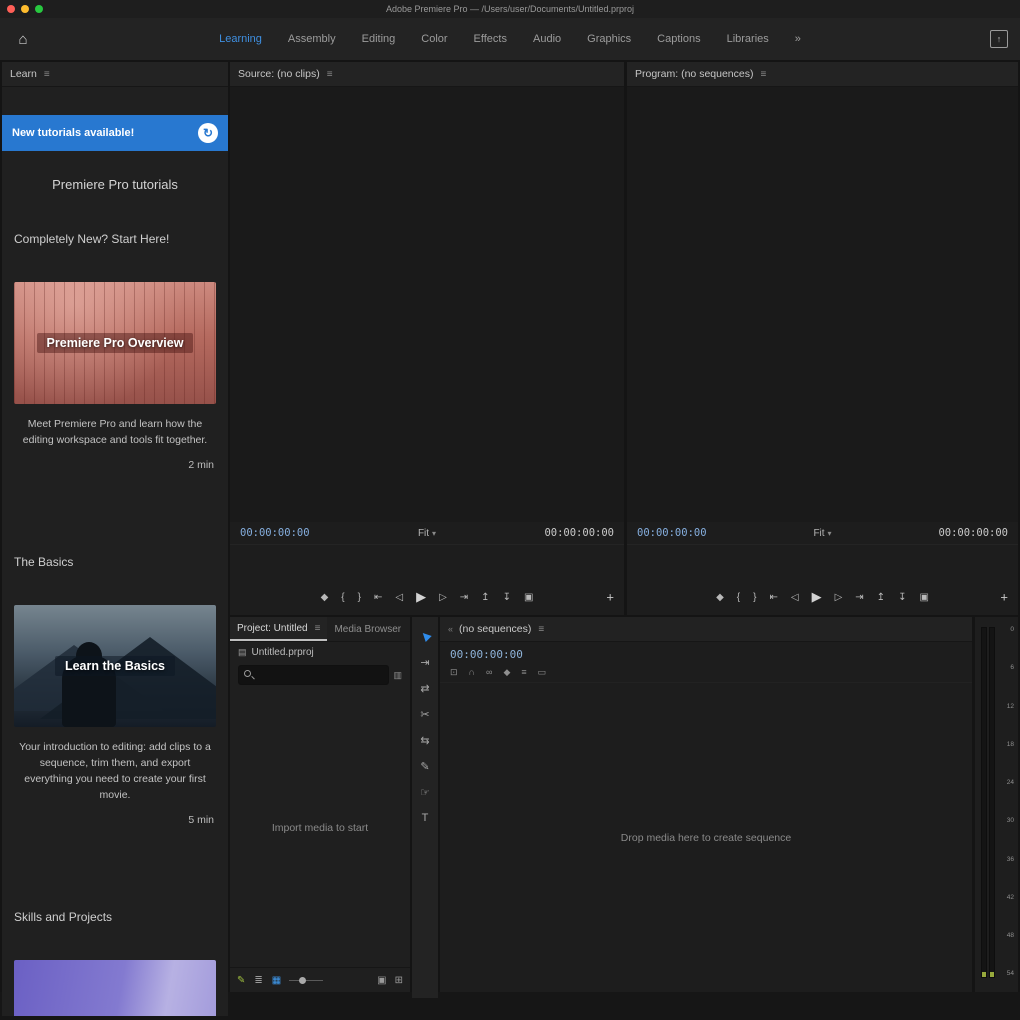  Describe the element at coordinates (275, 533) in the screenshot. I see `source-playhead-timecode: 00:00:00:00` at that location.